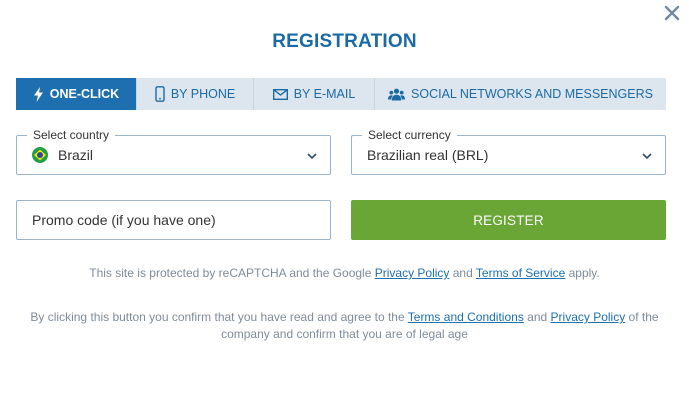 Image resolution: width=689 pixels, height=403 pixels. What do you see at coordinates (76, 155) in the screenshot?
I see `country-value: Brazil` at bounding box center [76, 155].